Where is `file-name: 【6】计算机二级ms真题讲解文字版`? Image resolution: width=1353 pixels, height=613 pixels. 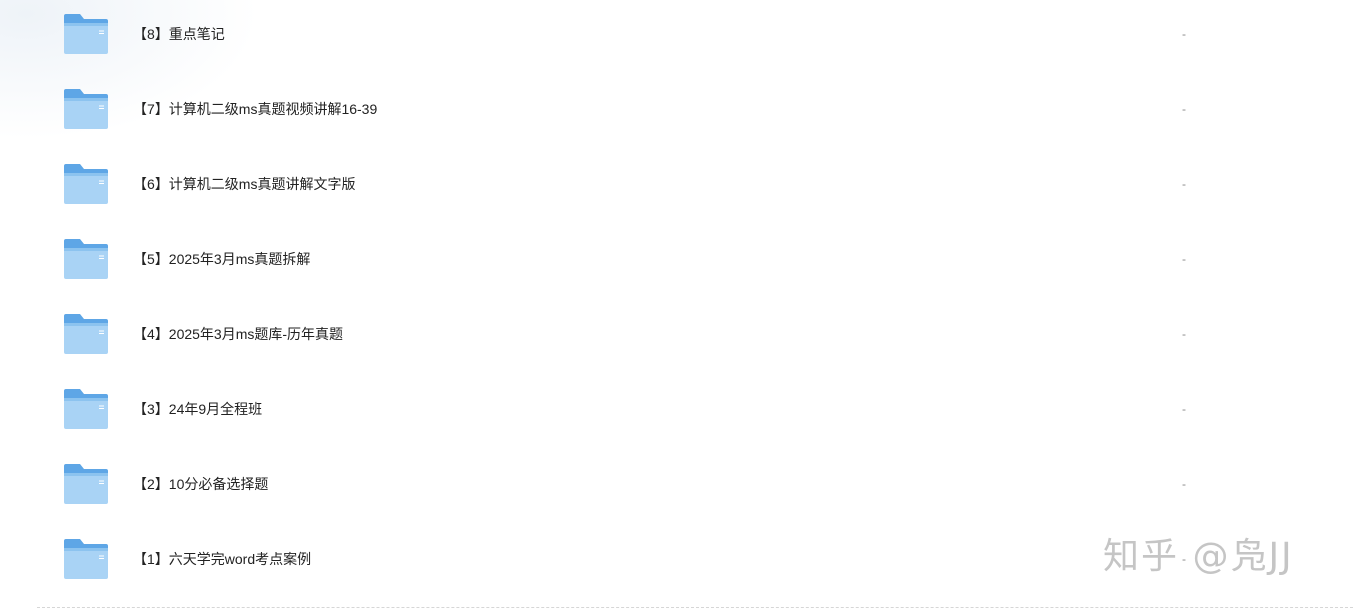
file-name: 【6】计算机二级ms真题讲解文字版 is located at coordinates (244, 184).